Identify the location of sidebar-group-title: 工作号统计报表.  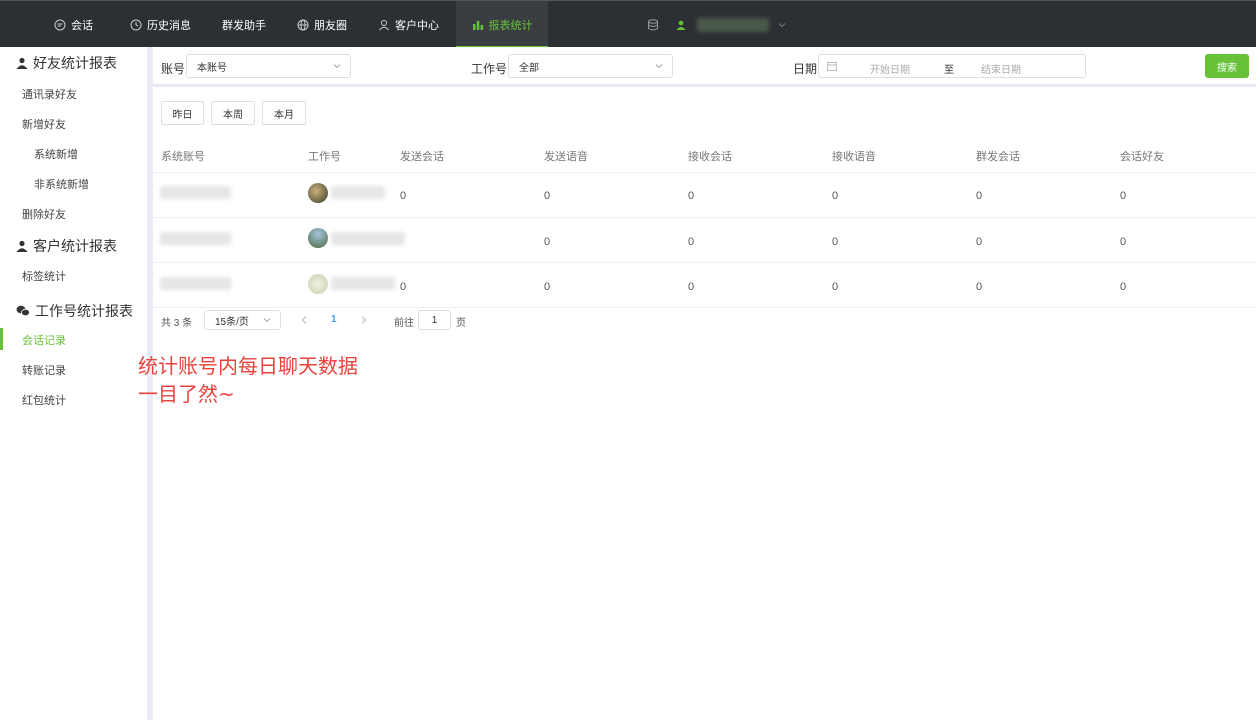
(84, 311).